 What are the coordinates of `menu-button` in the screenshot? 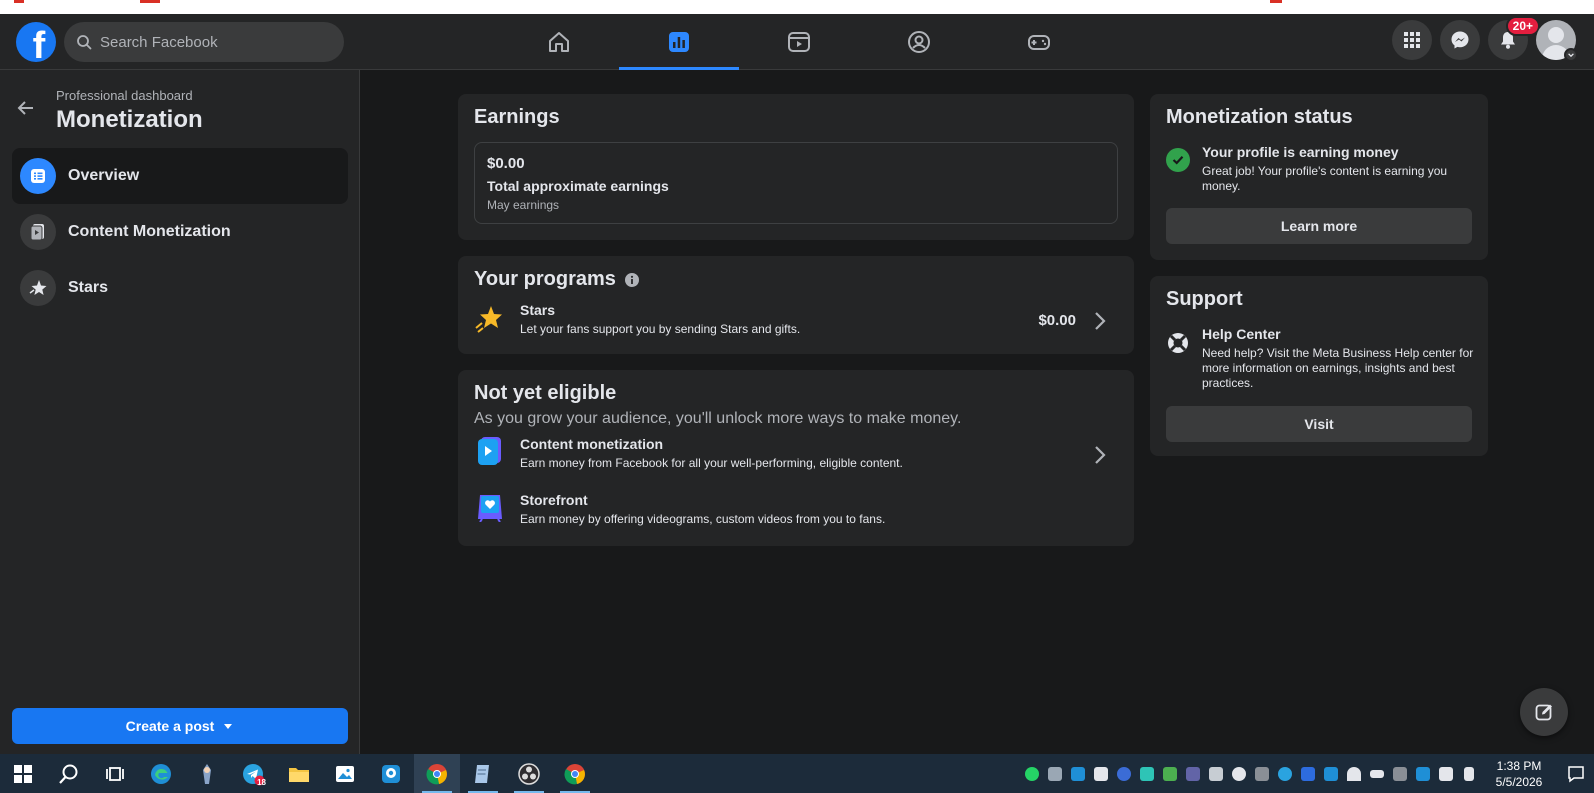 It's located at (1412, 40).